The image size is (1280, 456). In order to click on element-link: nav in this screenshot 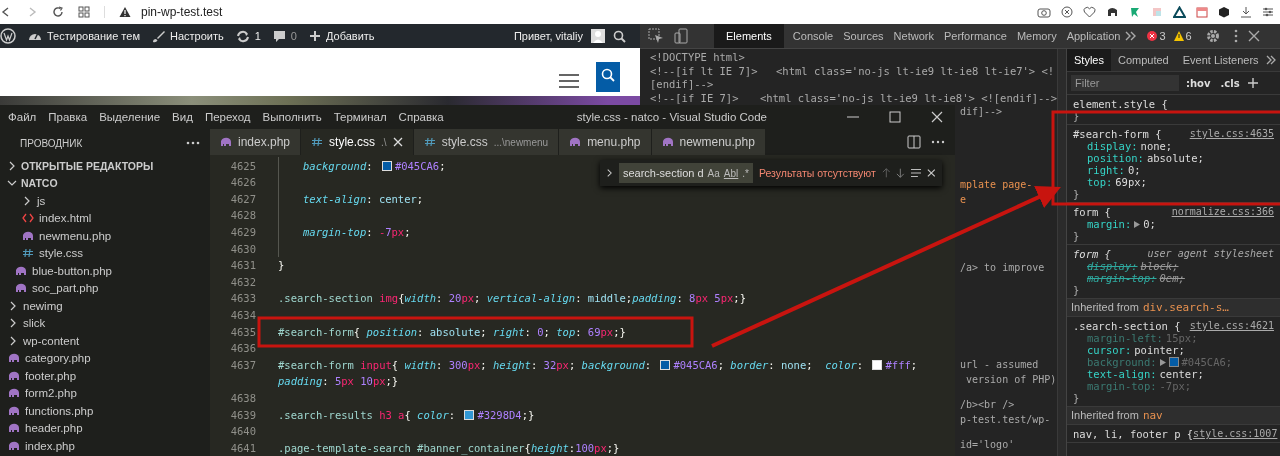, I will do `click(1152, 415)`.